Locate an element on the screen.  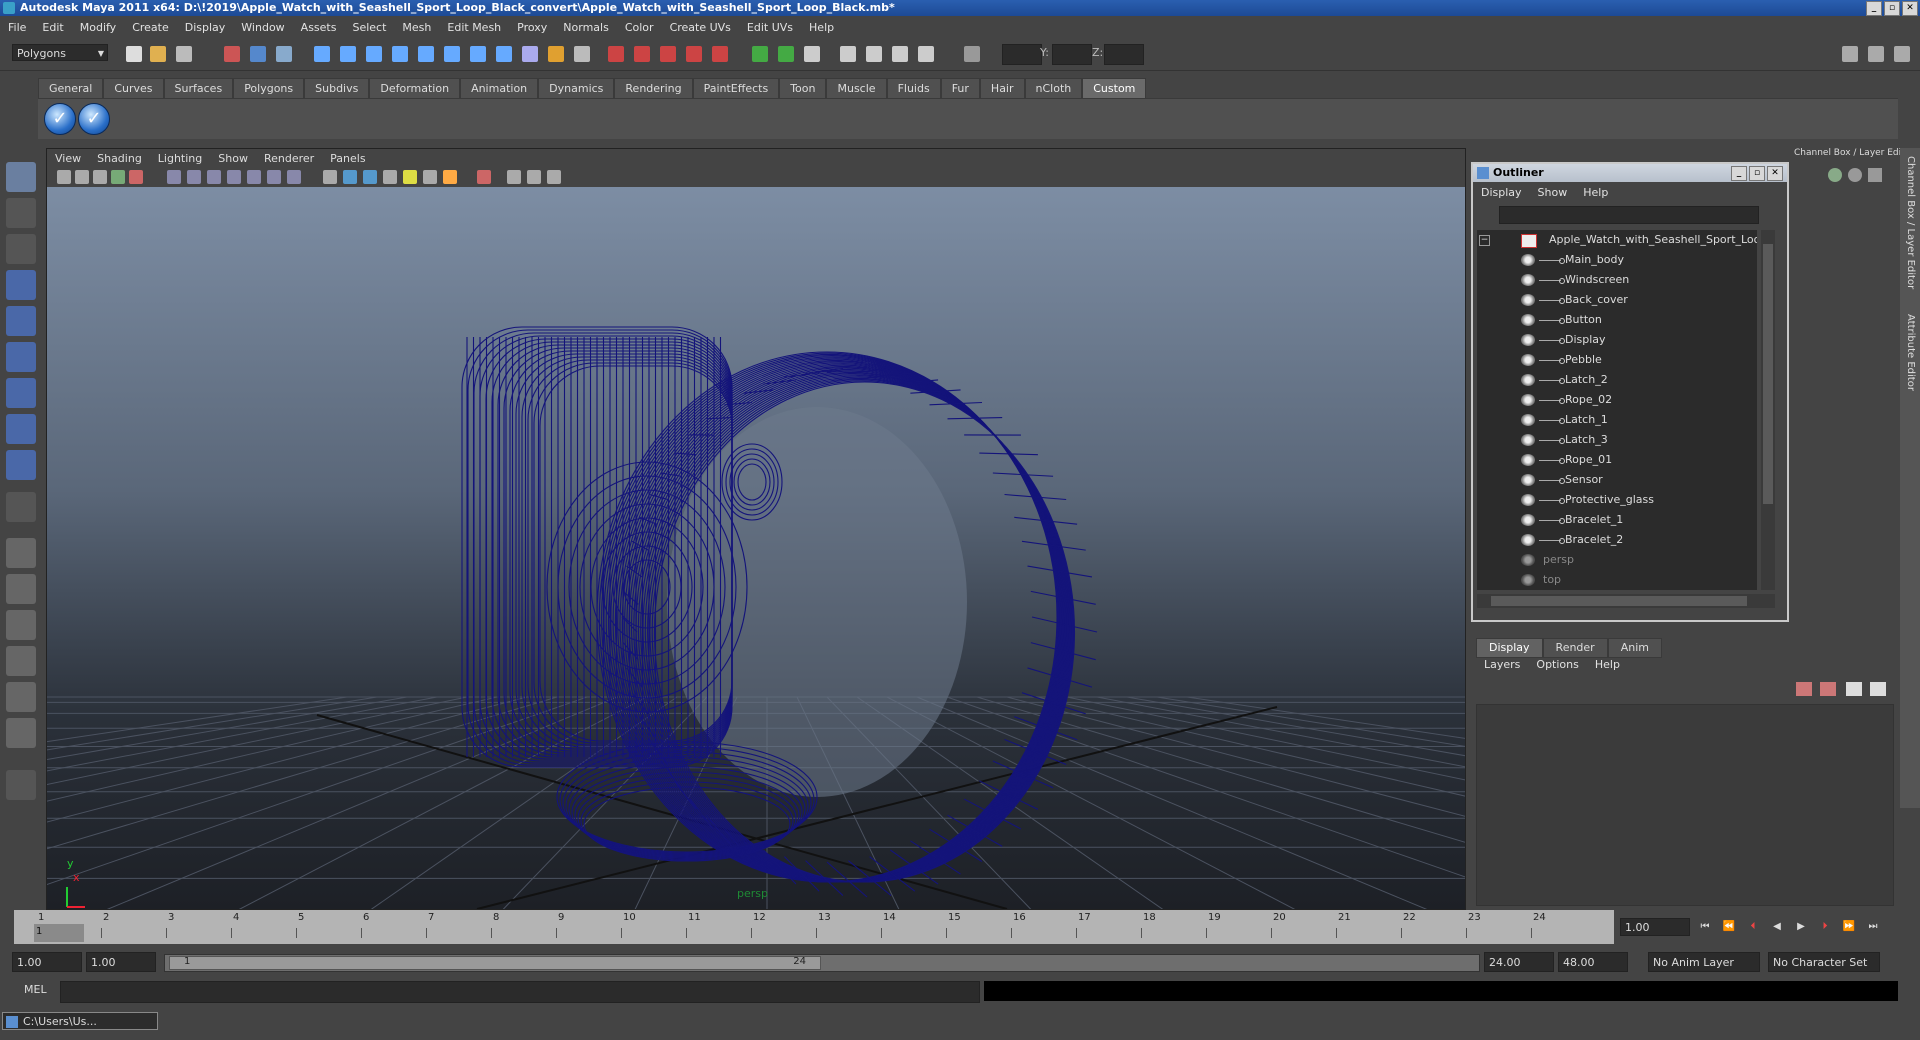
menu-assets: Assets is located at coordinates (319, 27).